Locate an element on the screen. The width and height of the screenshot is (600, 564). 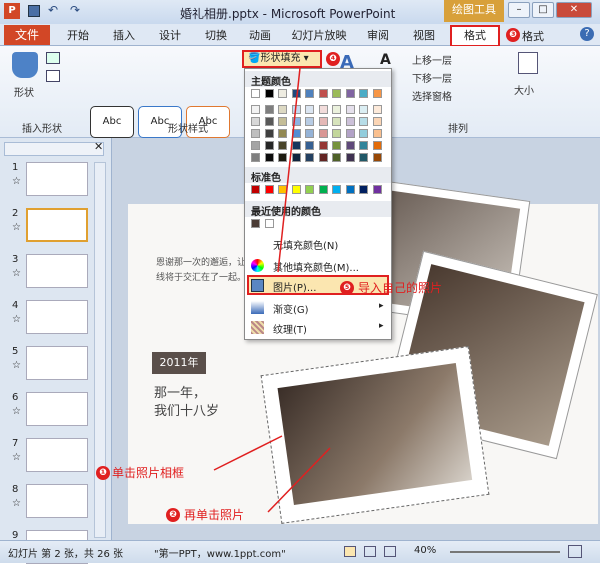
reading-view-icon is located at coordinates (390, 551).